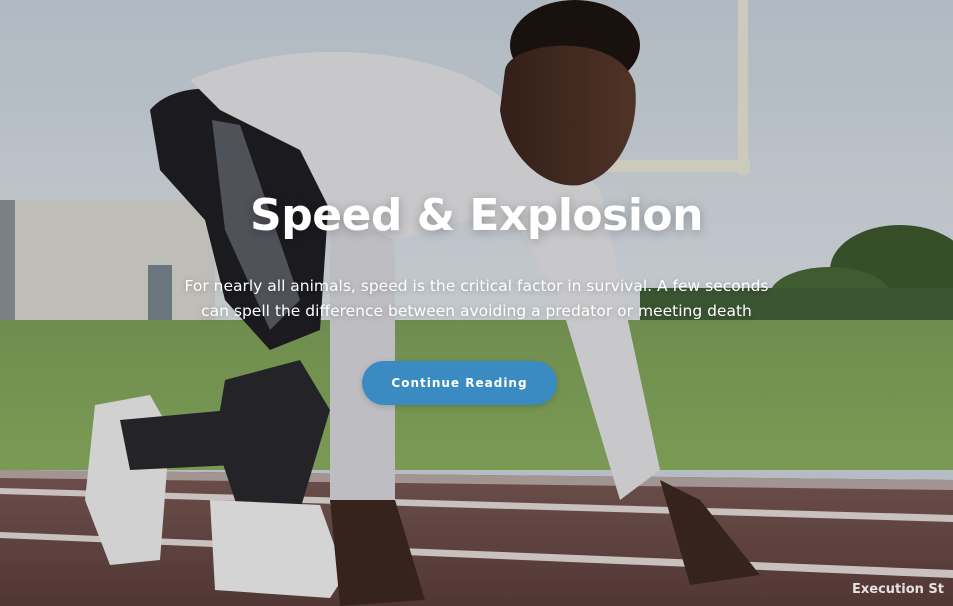 Image resolution: width=953 pixels, height=606 pixels. What do you see at coordinates (898, 589) in the screenshot?
I see `watermark-text: Execution St` at bounding box center [898, 589].